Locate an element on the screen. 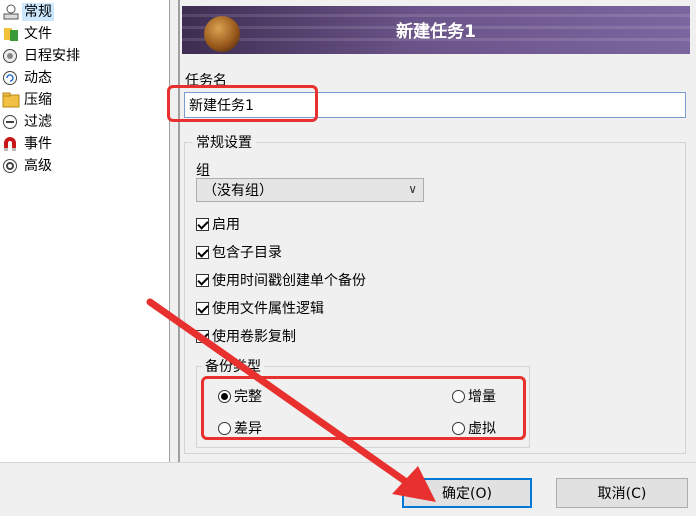 Image resolution: width=696 pixels, height=516 pixels. banner-title: 新建任务1 is located at coordinates (436, 32).